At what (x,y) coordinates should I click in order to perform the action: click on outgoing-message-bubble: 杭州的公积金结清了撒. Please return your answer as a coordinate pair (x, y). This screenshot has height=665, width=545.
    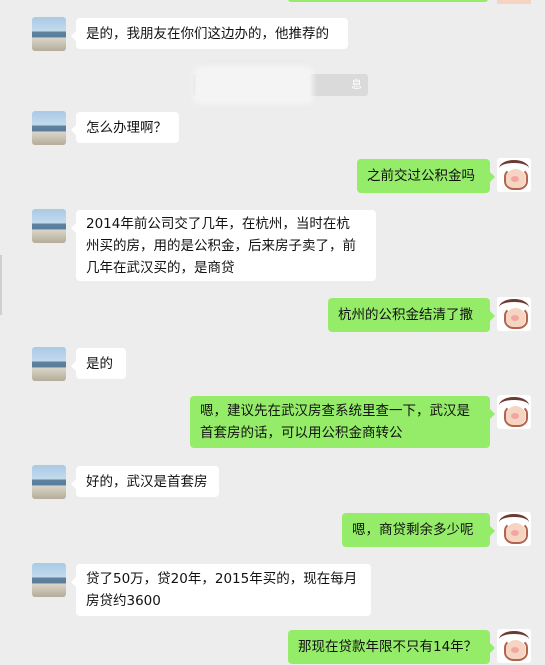
    Looking at the image, I should click on (411, 315).